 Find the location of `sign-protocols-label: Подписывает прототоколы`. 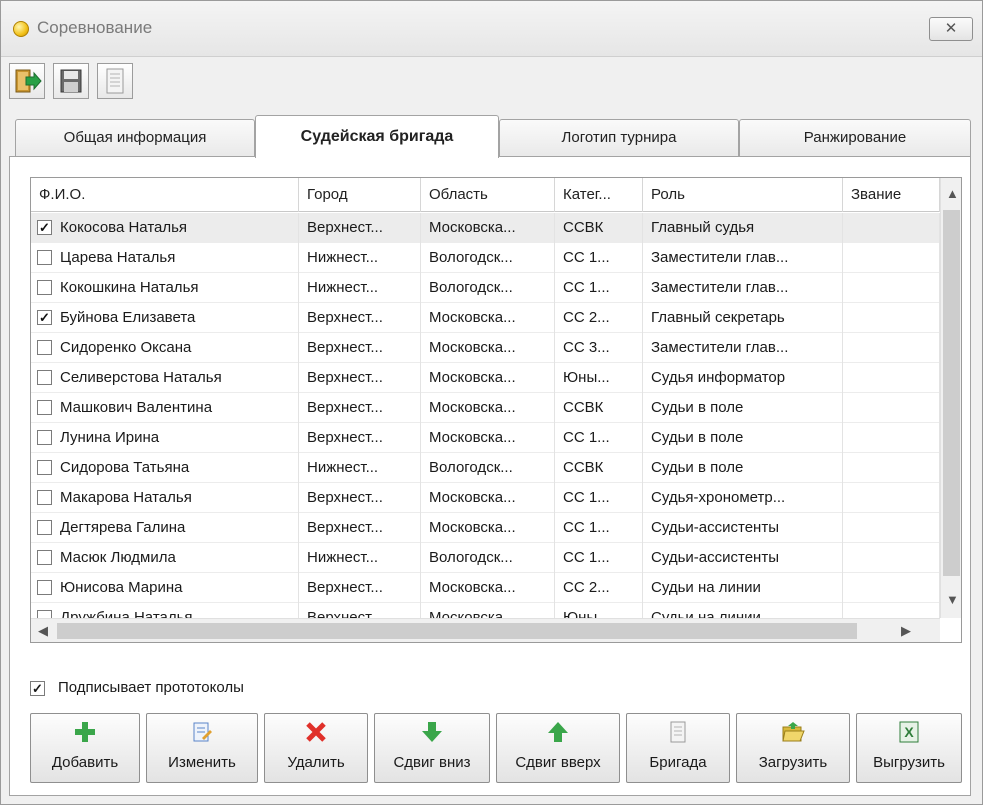

sign-protocols-label: Подписывает прототоколы is located at coordinates (151, 687).